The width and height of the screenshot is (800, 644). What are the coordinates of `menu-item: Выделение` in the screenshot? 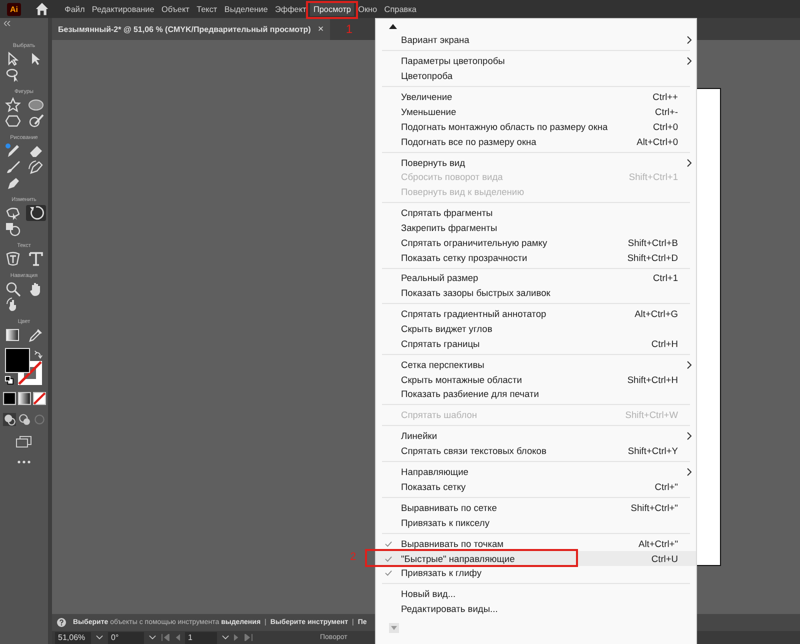 It's located at (246, 9).